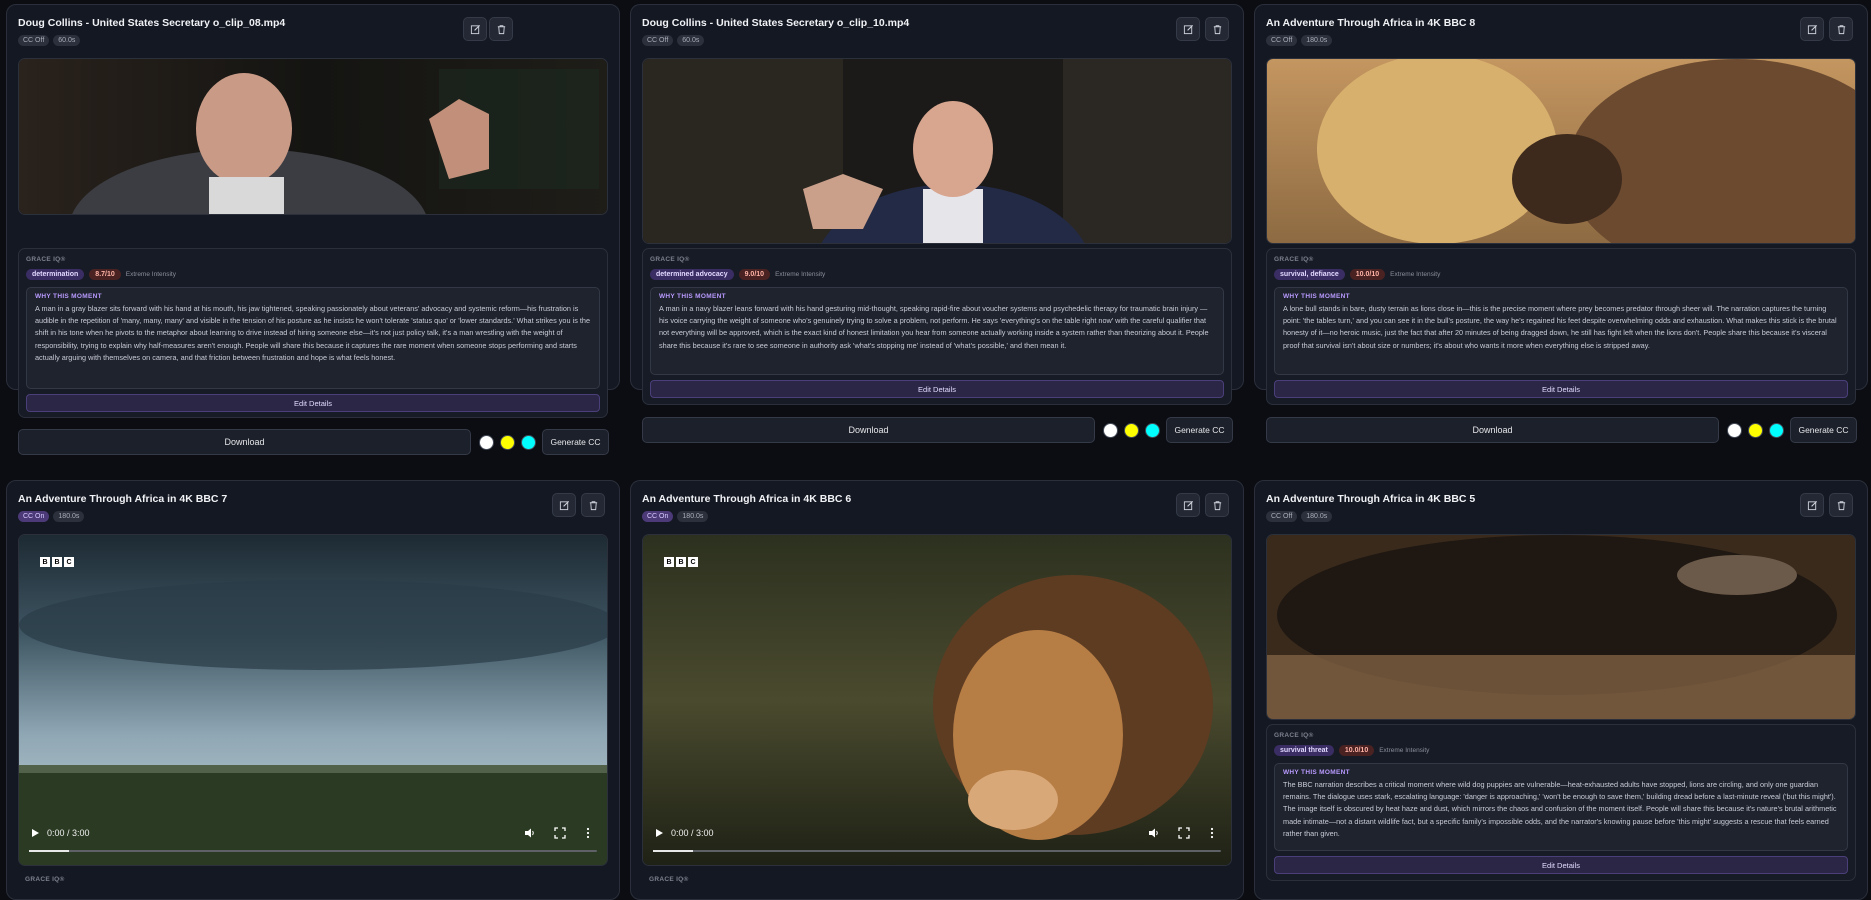 Image resolution: width=1871 pixels, height=900 pixels. What do you see at coordinates (105, 274) in the screenshot?
I see `score-tag: 8.7/10` at bounding box center [105, 274].